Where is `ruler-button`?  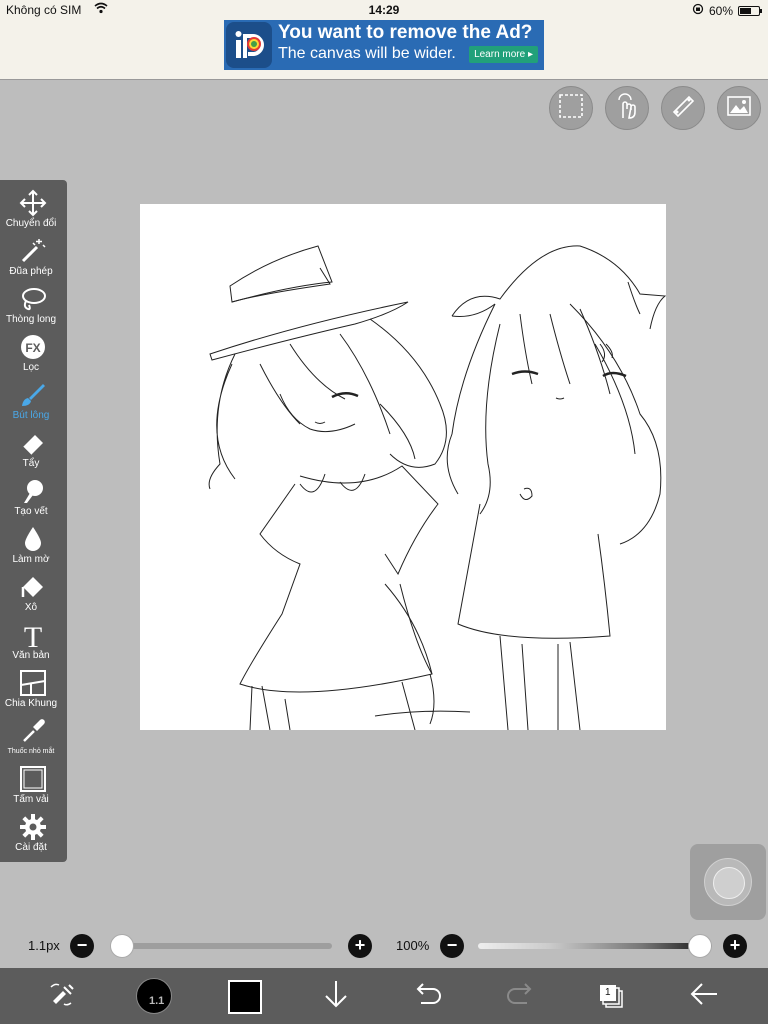
ruler-button is located at coordinates (683, 108).